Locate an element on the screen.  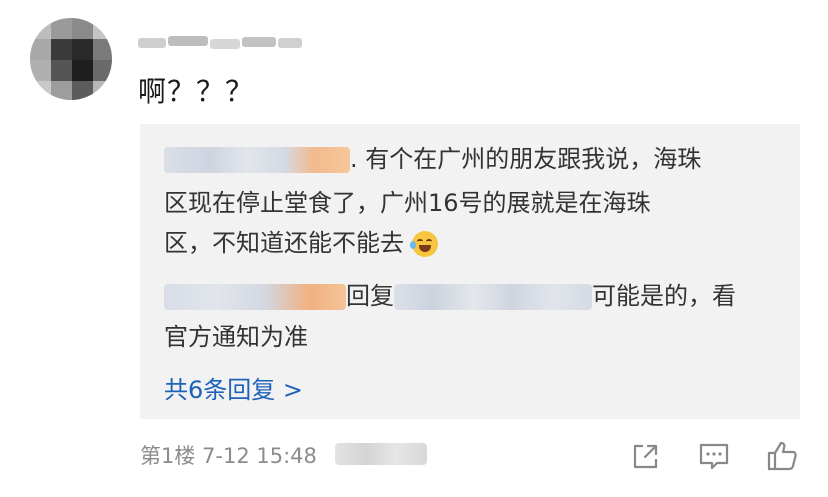
avatar is located at coordinates (71, 59).